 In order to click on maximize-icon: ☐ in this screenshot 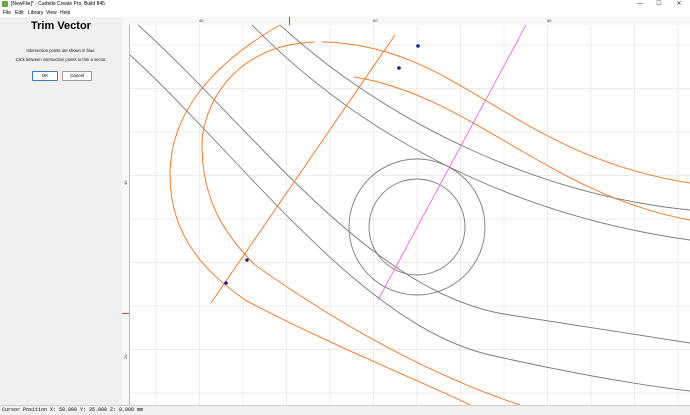, I will do `click(659, 4)`.